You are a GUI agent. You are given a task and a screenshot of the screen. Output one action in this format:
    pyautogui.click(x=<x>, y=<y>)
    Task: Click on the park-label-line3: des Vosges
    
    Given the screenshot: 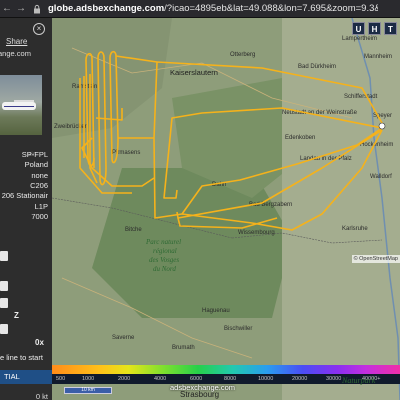 What is the action you would take?
    pyautogui.click(x=164, y=260)
    